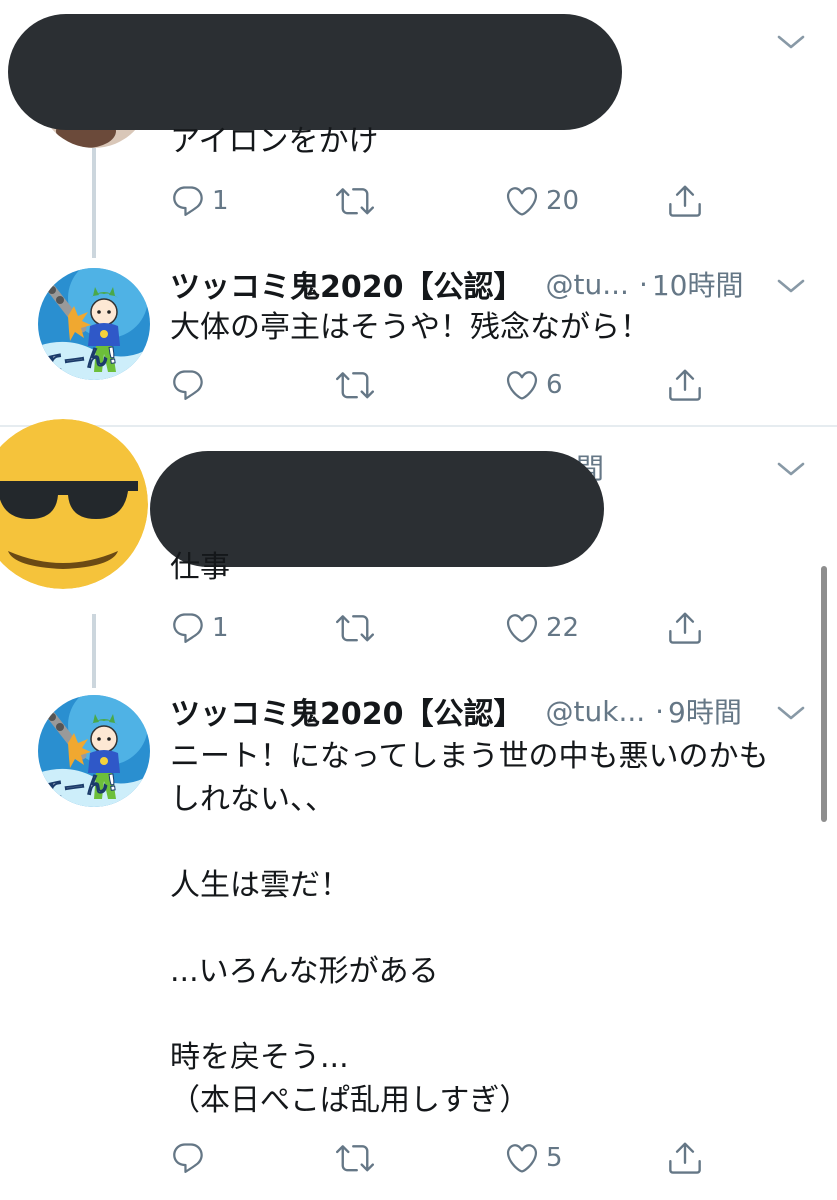 The image size is (837, 1200). I want to click on tweet-actions: 5, so click(450, 1158).